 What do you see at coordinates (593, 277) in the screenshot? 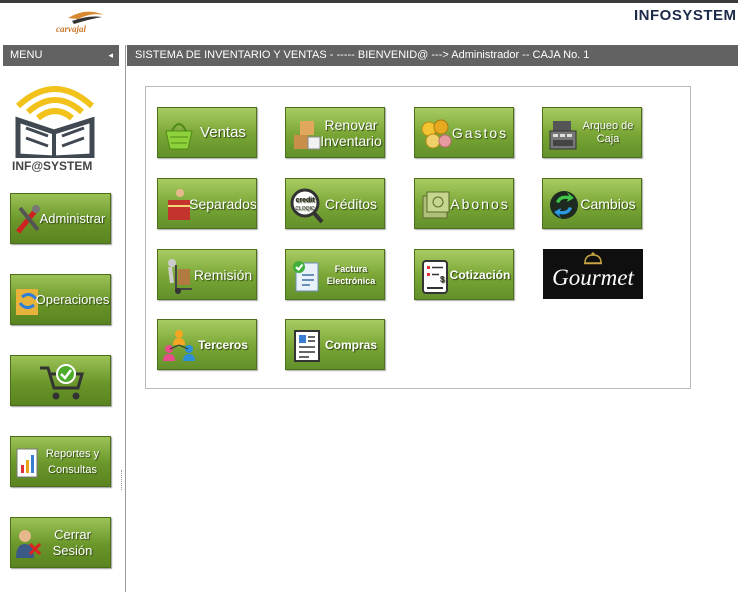
I see `gourmet-label: Gourmet` at bounding box center [593, 277].